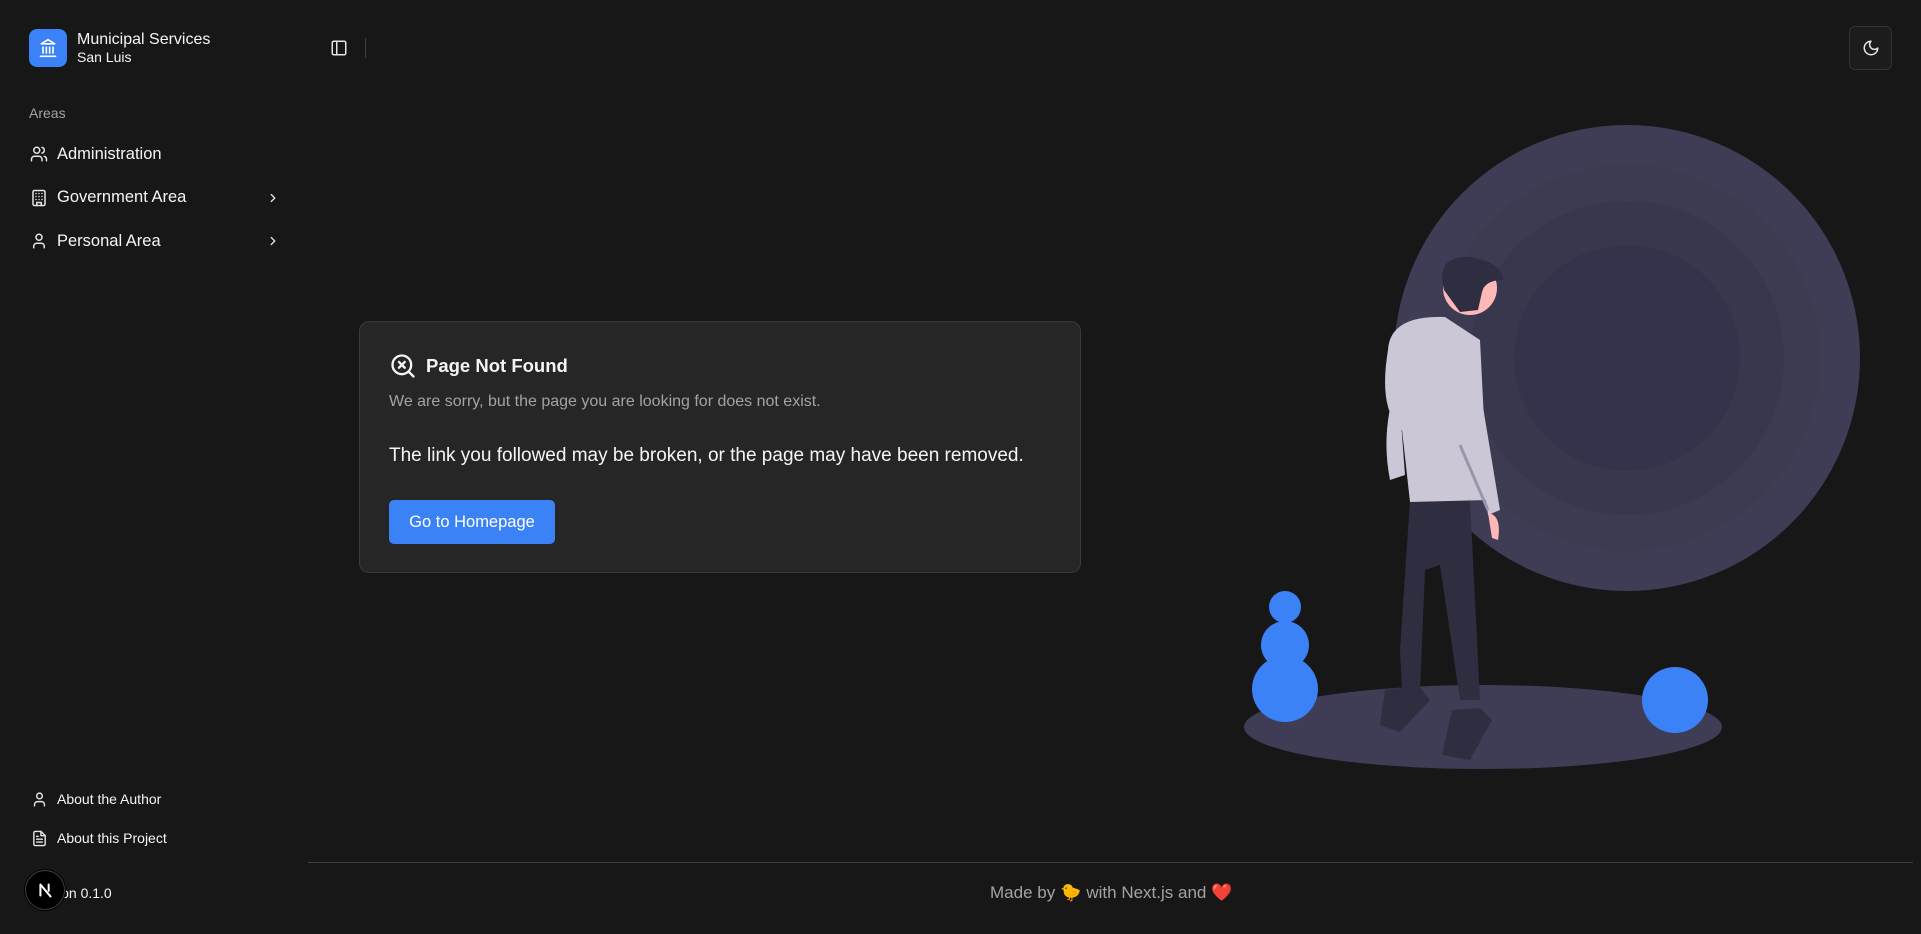  Describe the element at coordinates (1222, 892) in the screenshot. I see `heart-icon: ❤️` at that location.